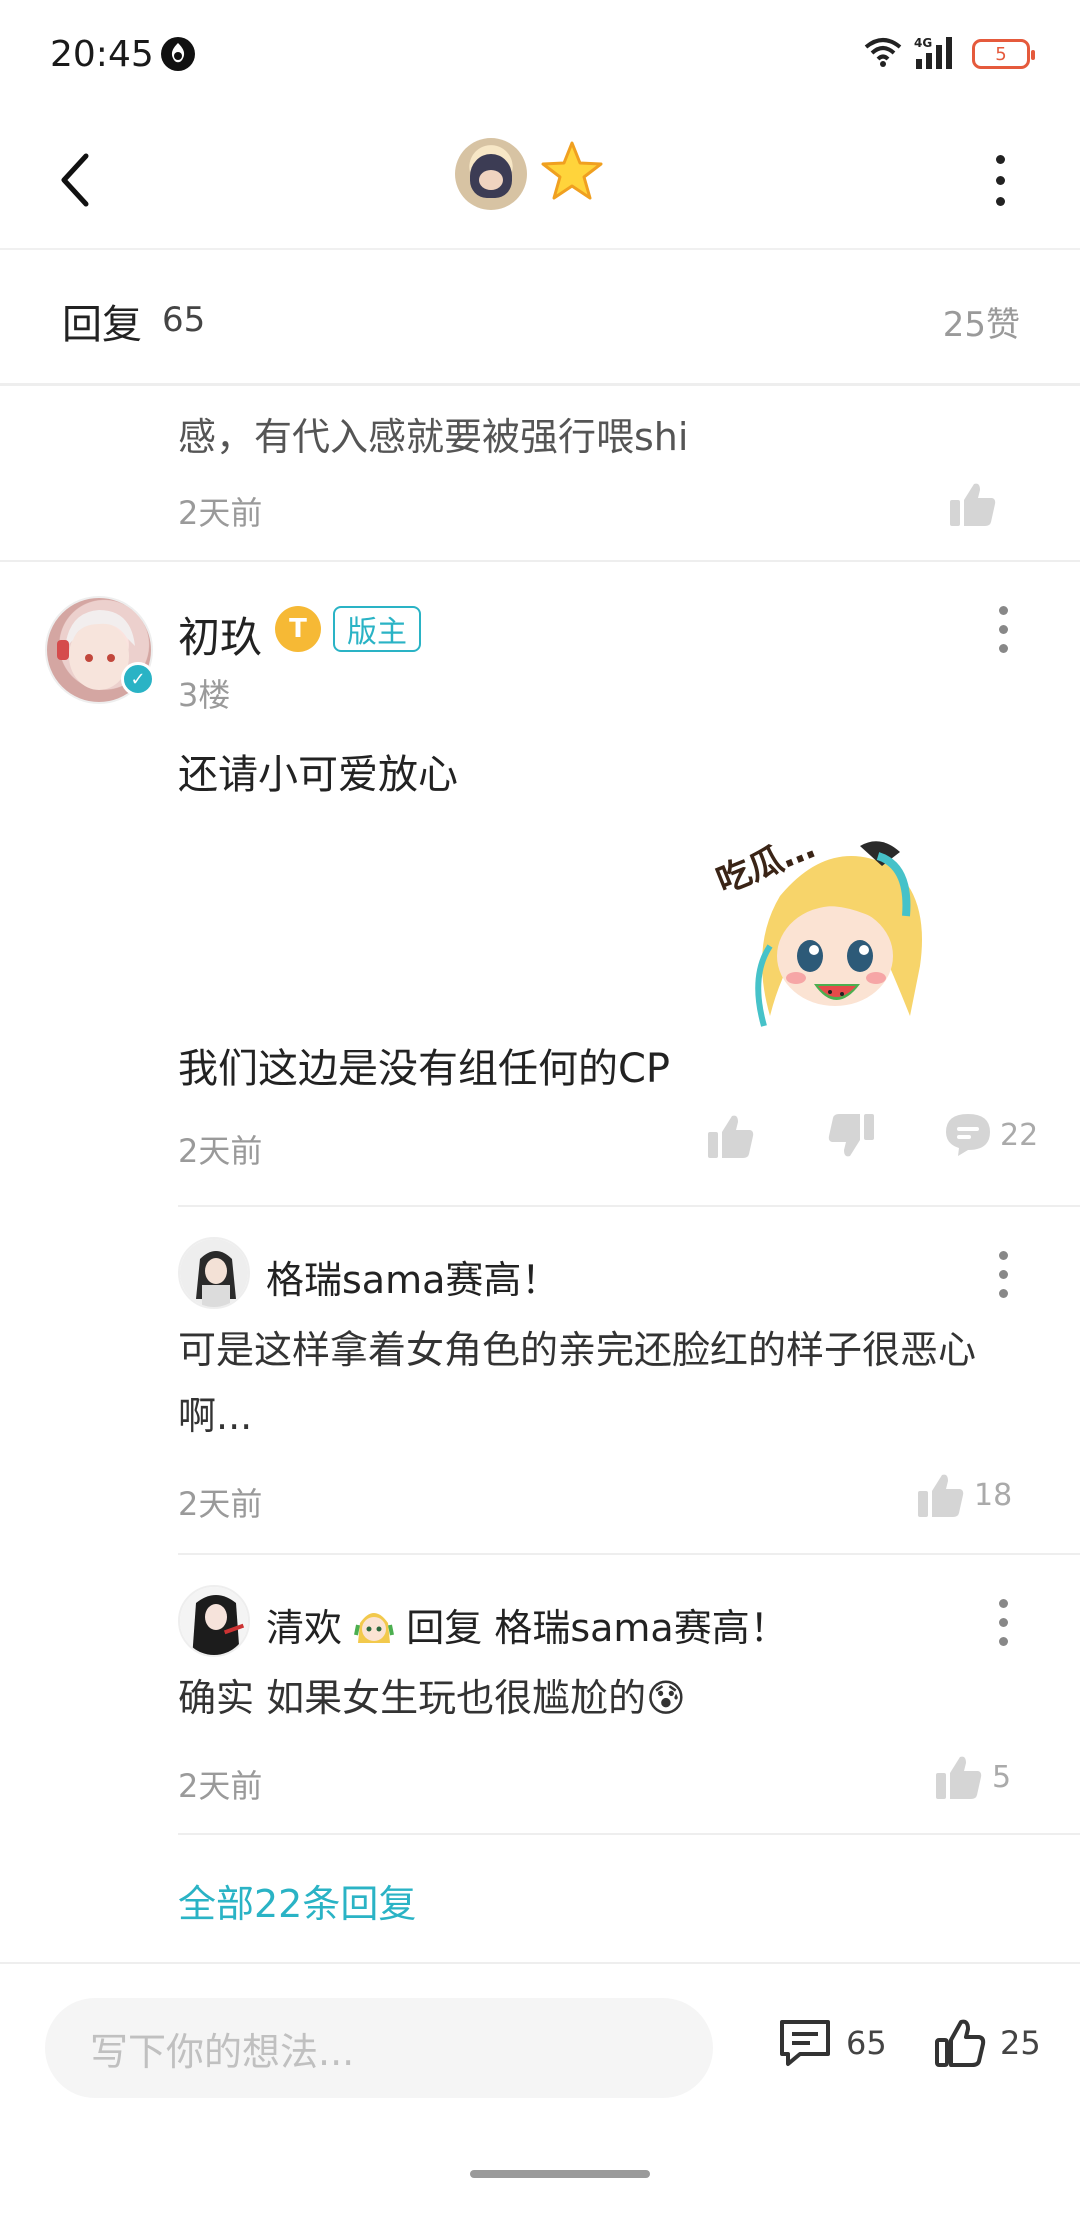  I want to click on battery-icon: 5, so click(1003, 54).